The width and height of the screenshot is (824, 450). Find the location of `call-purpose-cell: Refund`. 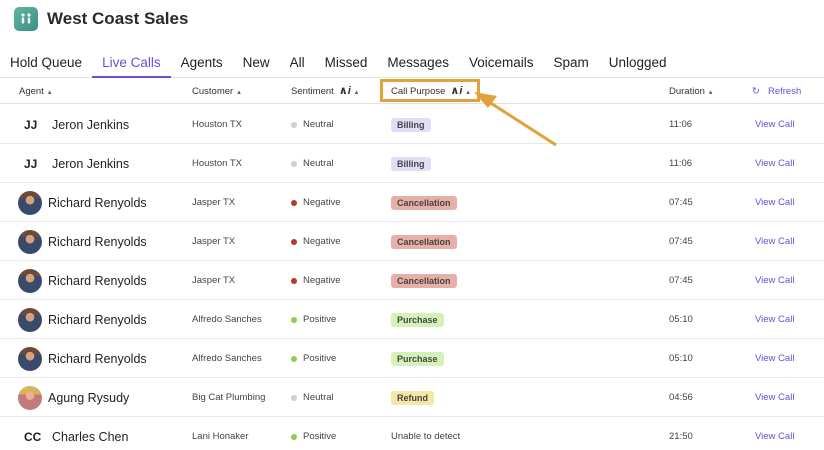

call-purpose-cell: Refund is located at coordinates (412, 397).